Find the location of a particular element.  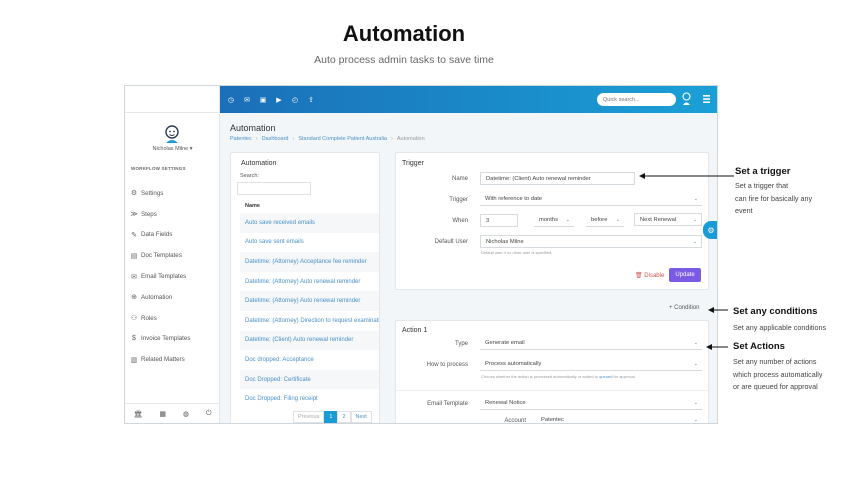

annotation-conditions-text: Set any applicable conditions is located at coordinates (780, 327).